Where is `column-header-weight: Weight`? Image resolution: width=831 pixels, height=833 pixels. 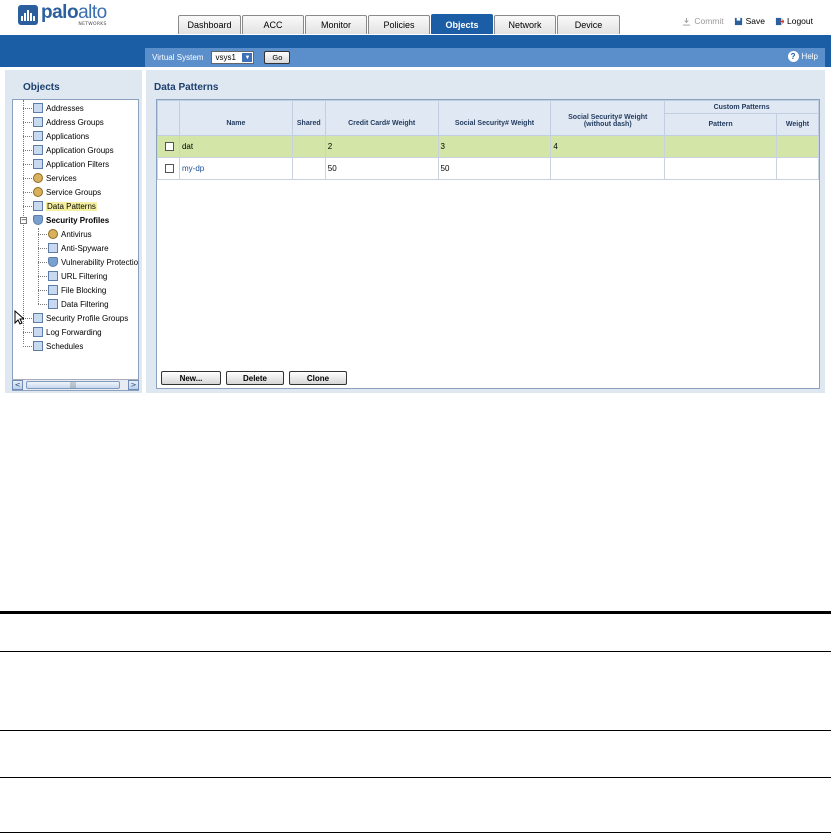
column-header-weight: Weight is located at coordinates (797, 124).